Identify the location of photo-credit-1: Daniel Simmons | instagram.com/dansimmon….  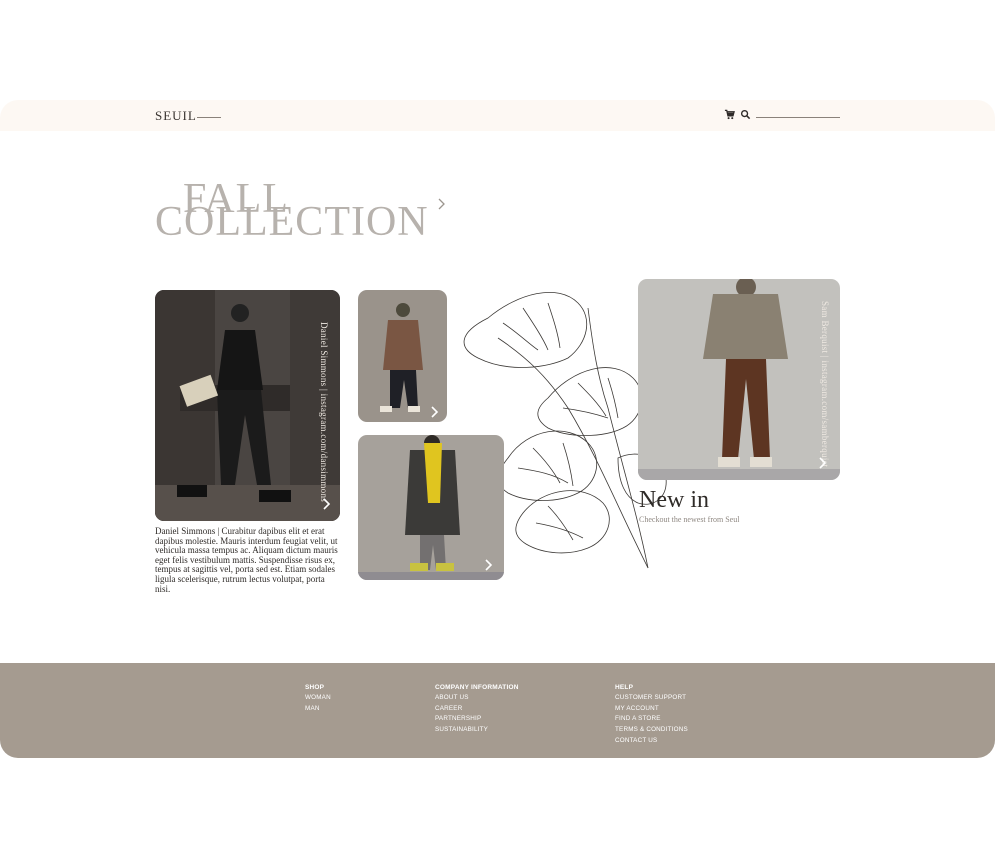
(324, 412).